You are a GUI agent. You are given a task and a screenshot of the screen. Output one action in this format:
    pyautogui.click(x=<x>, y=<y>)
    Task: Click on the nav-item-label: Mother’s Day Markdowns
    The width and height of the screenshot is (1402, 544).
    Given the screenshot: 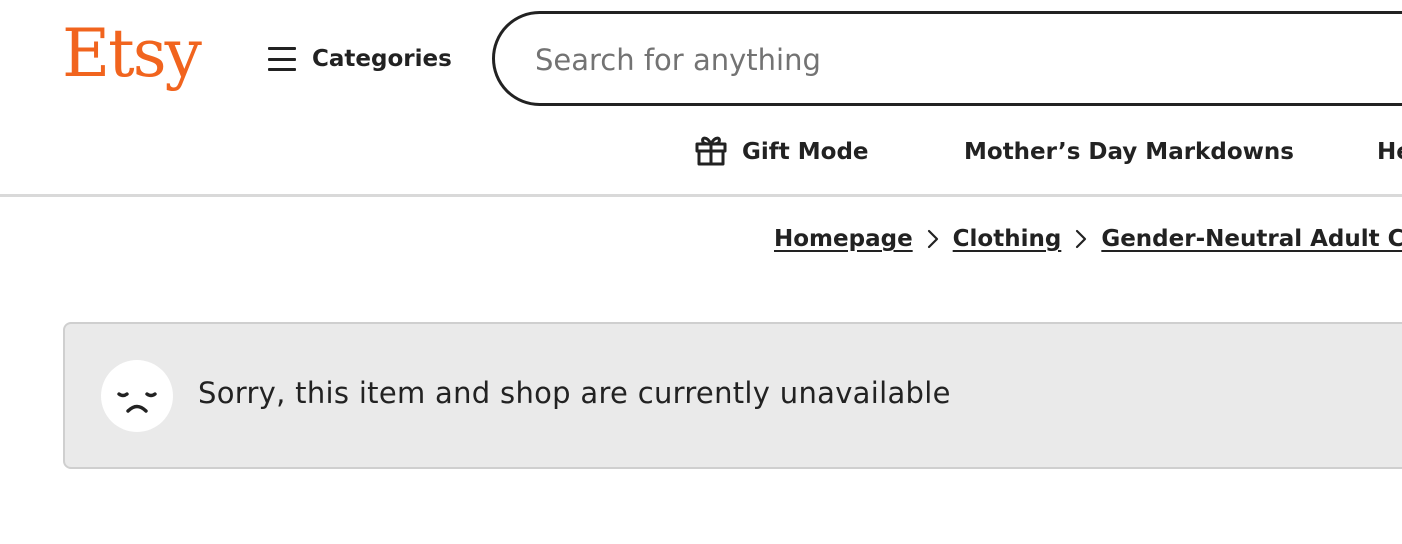 What is the action you would take?
    pyautogui.click(x=1129, y=152)
    